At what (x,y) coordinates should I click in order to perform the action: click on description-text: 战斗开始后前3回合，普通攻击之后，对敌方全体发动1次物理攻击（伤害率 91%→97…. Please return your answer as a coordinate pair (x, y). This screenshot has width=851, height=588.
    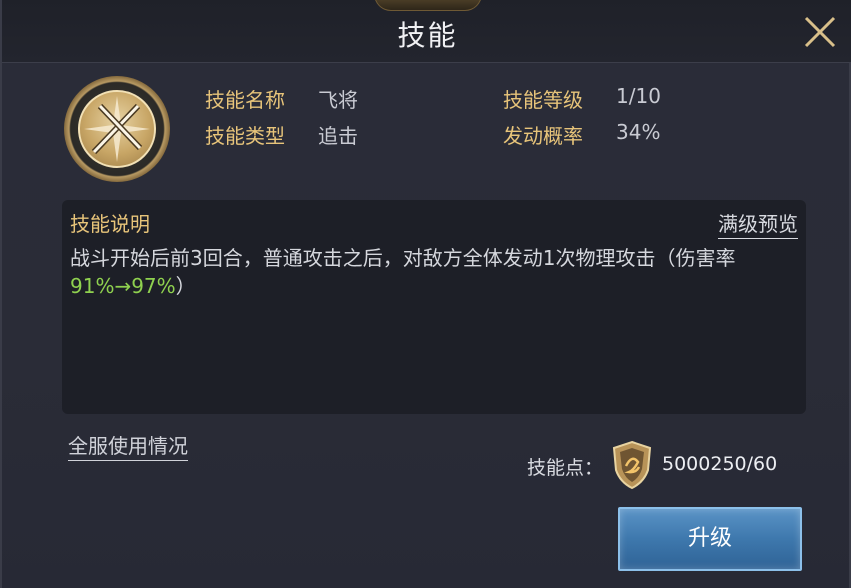
    Looking at the image, I should click on (434, 272).